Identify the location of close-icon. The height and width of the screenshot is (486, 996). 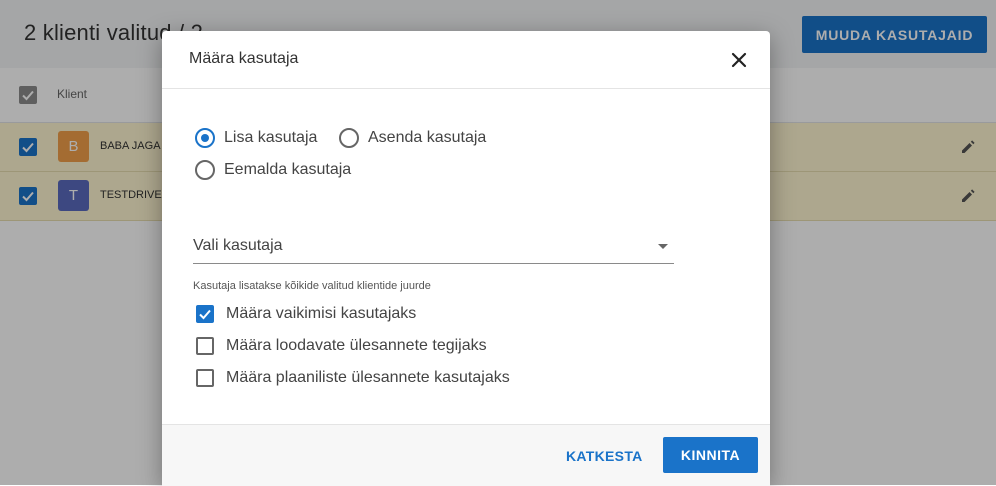
(739, 60).